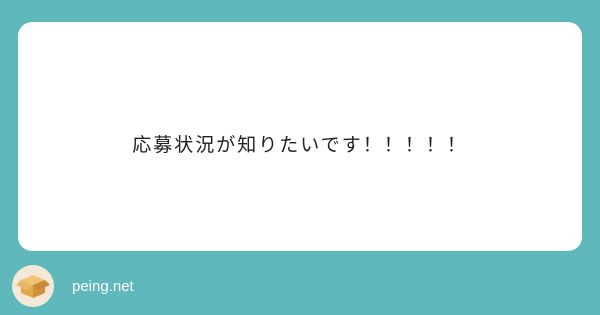 The image size is (600, 315). What do you see at coordinates (103, 286) in the screenshot?
I see `brand-name: peing.net` at bounding box center [103, 286].